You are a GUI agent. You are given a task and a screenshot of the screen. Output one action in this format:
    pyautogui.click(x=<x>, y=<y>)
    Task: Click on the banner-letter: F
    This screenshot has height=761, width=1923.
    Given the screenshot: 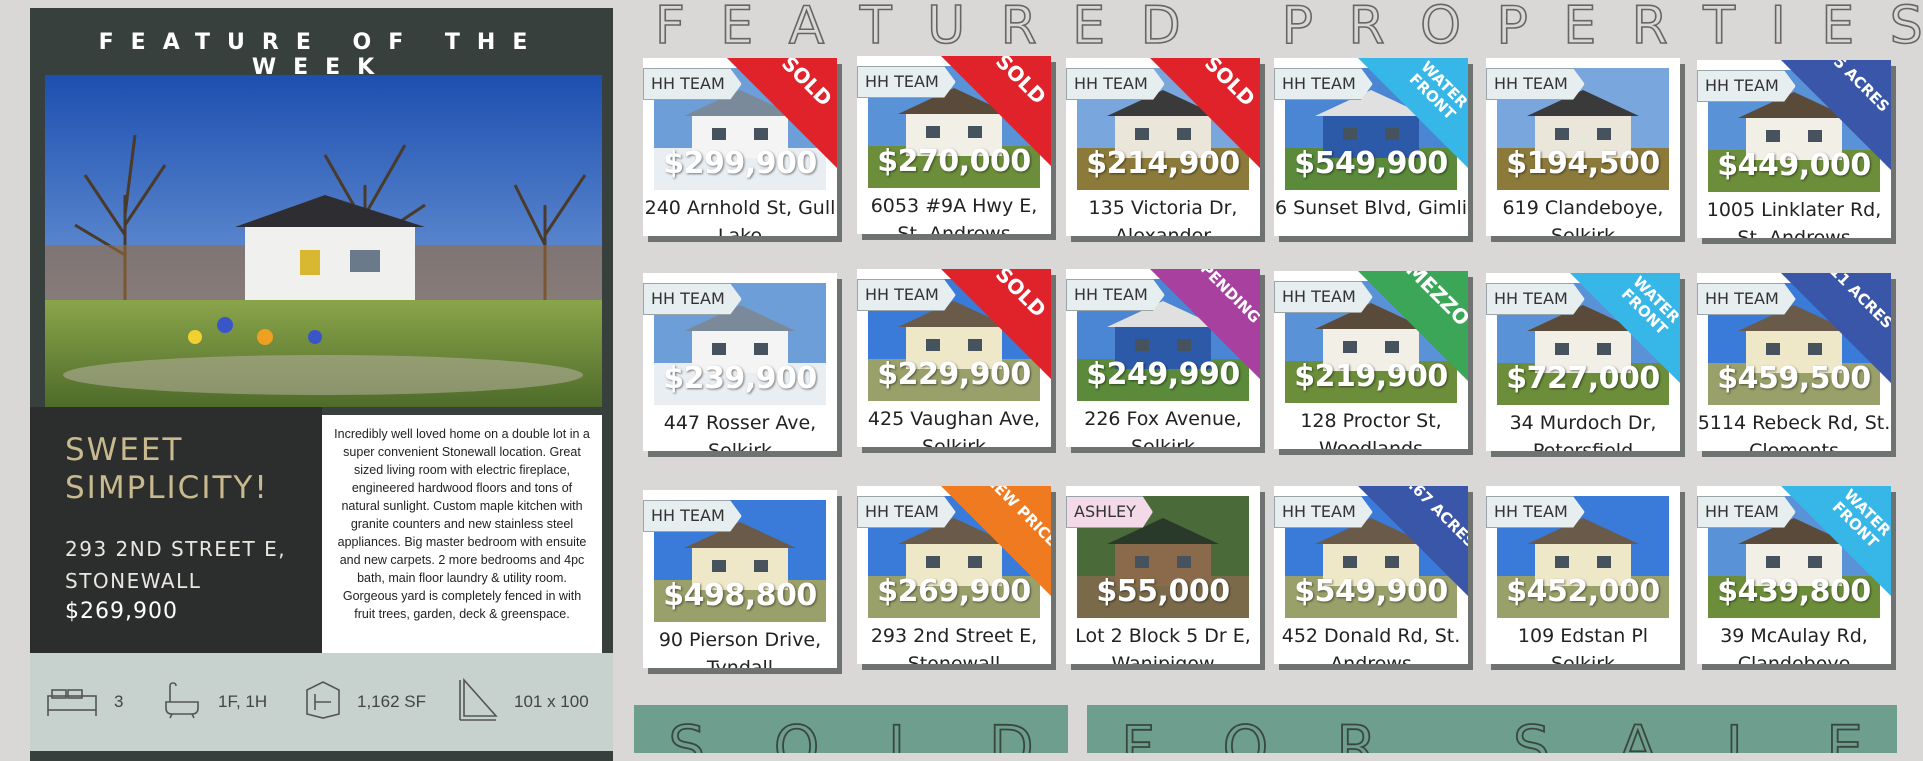 What is the action you would take?
    pyautogui.click(x=1137, y=733)
    